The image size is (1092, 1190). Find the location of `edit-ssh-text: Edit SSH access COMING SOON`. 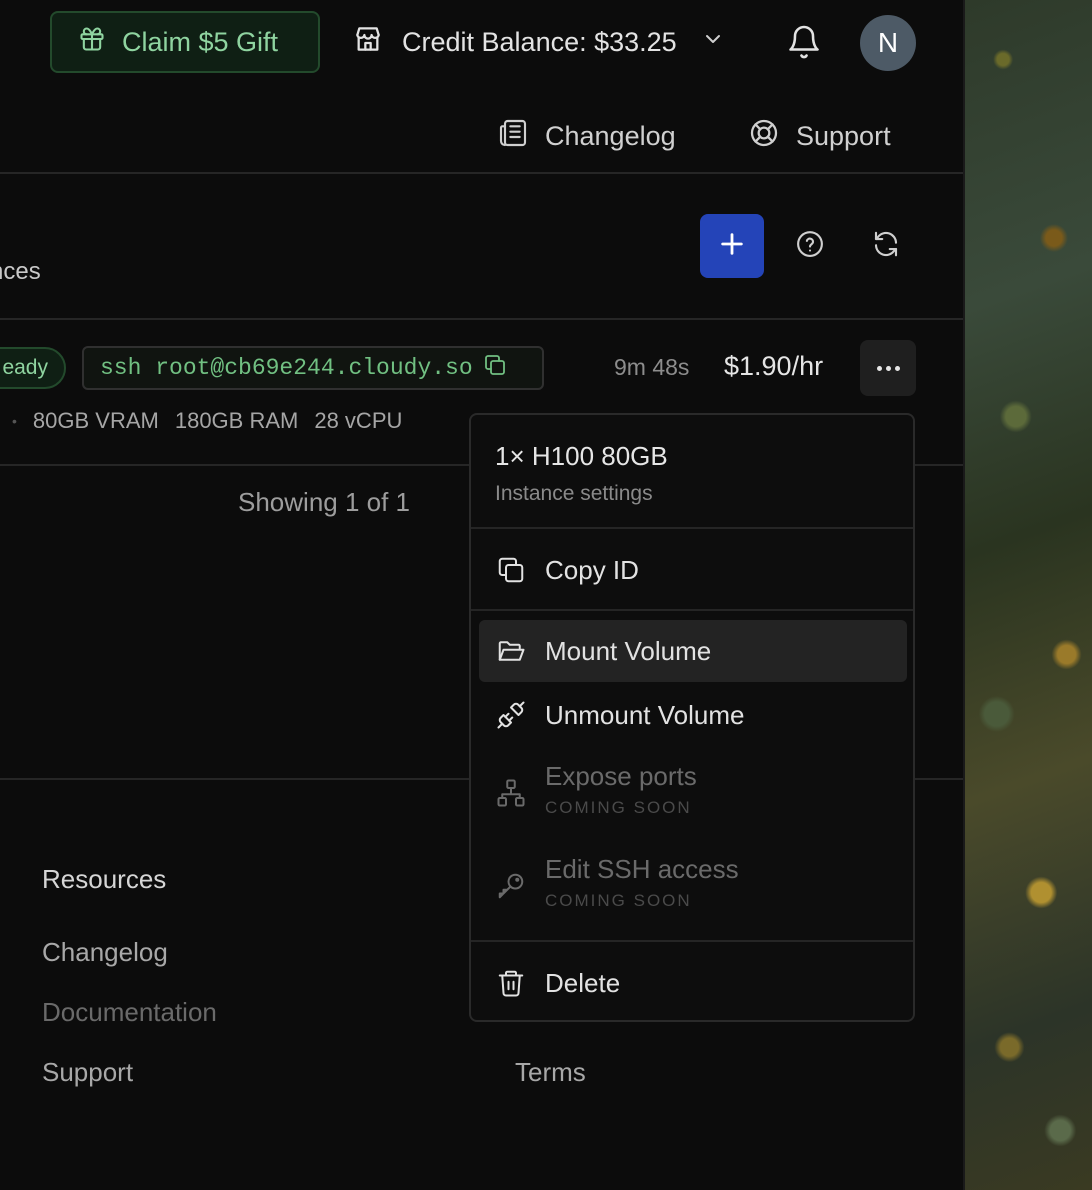

edit-ssh-text: Edit SSH access COMING SOON is located at coordinates (642, 882).